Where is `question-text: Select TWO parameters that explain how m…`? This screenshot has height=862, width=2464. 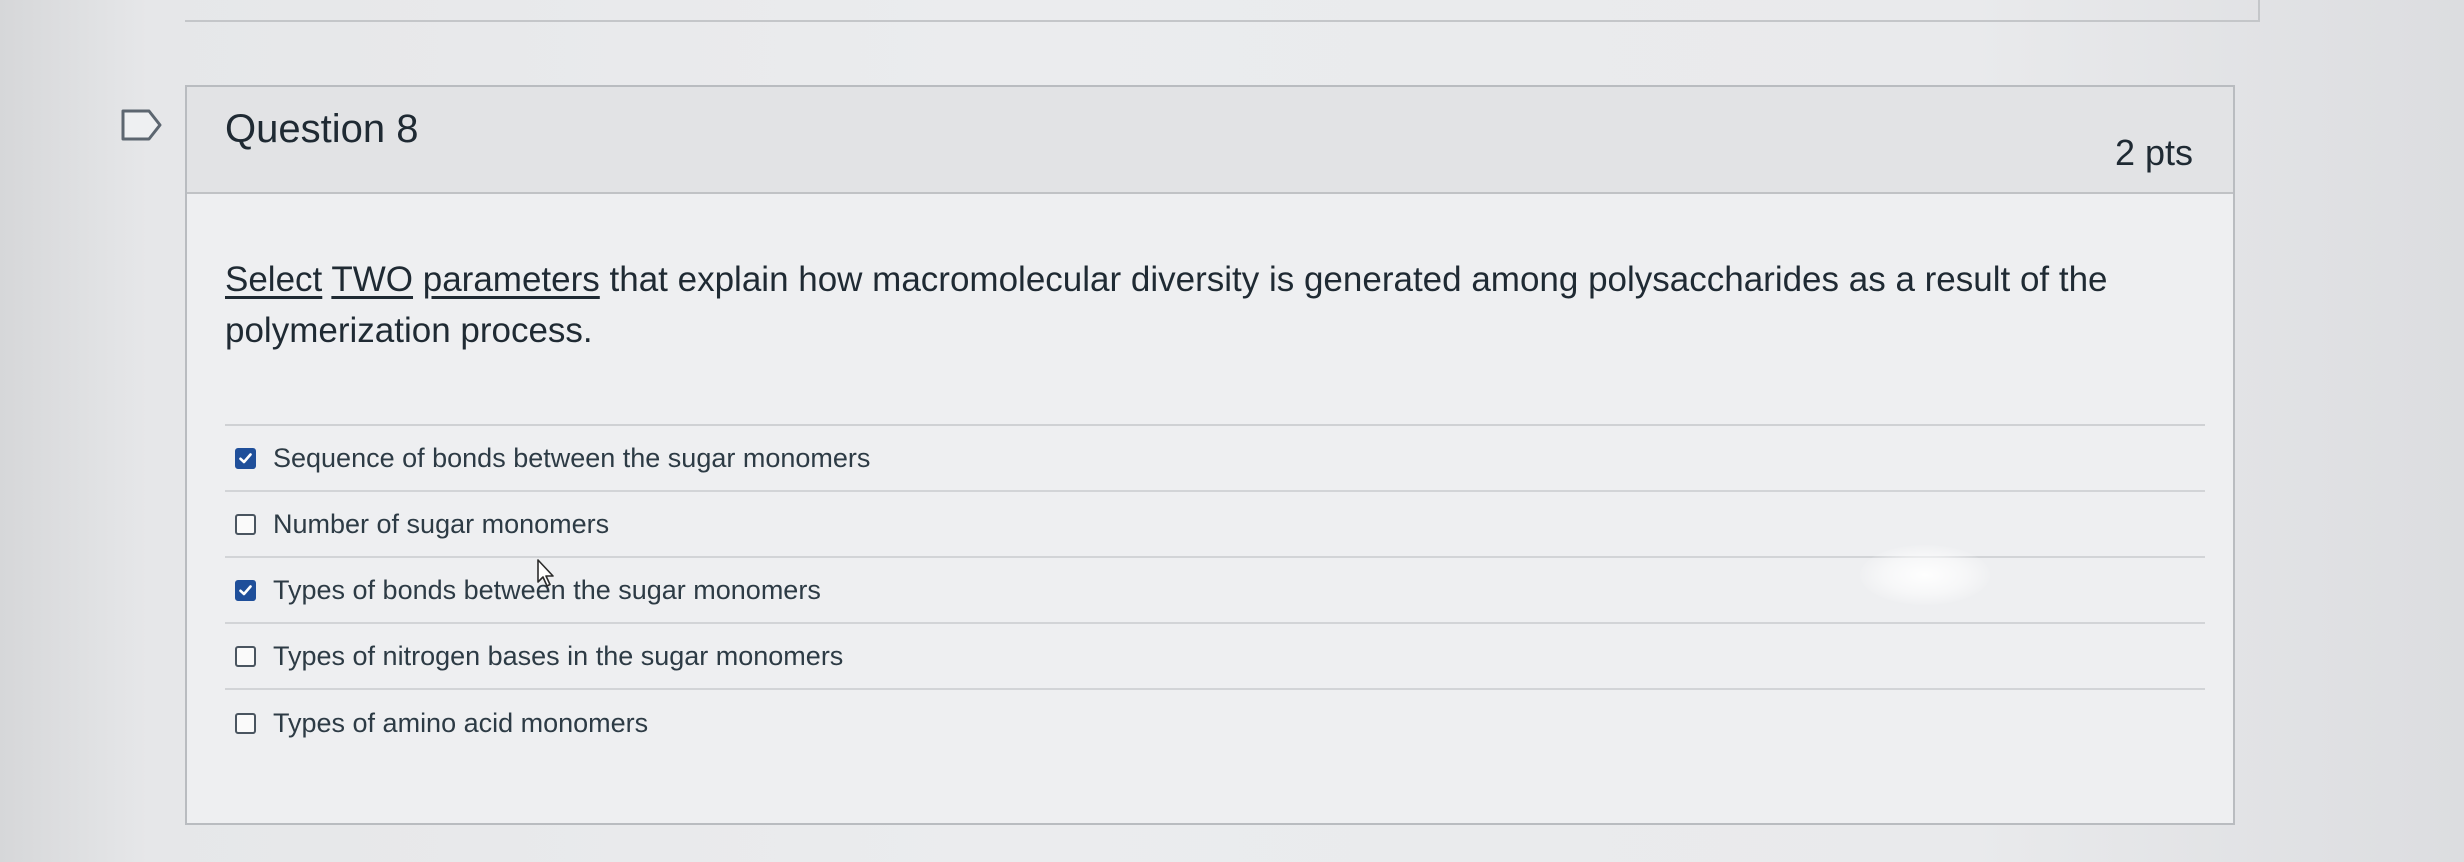 question-text: Select TWO parameters that explain how m… is located at coordinates (1210, 305).